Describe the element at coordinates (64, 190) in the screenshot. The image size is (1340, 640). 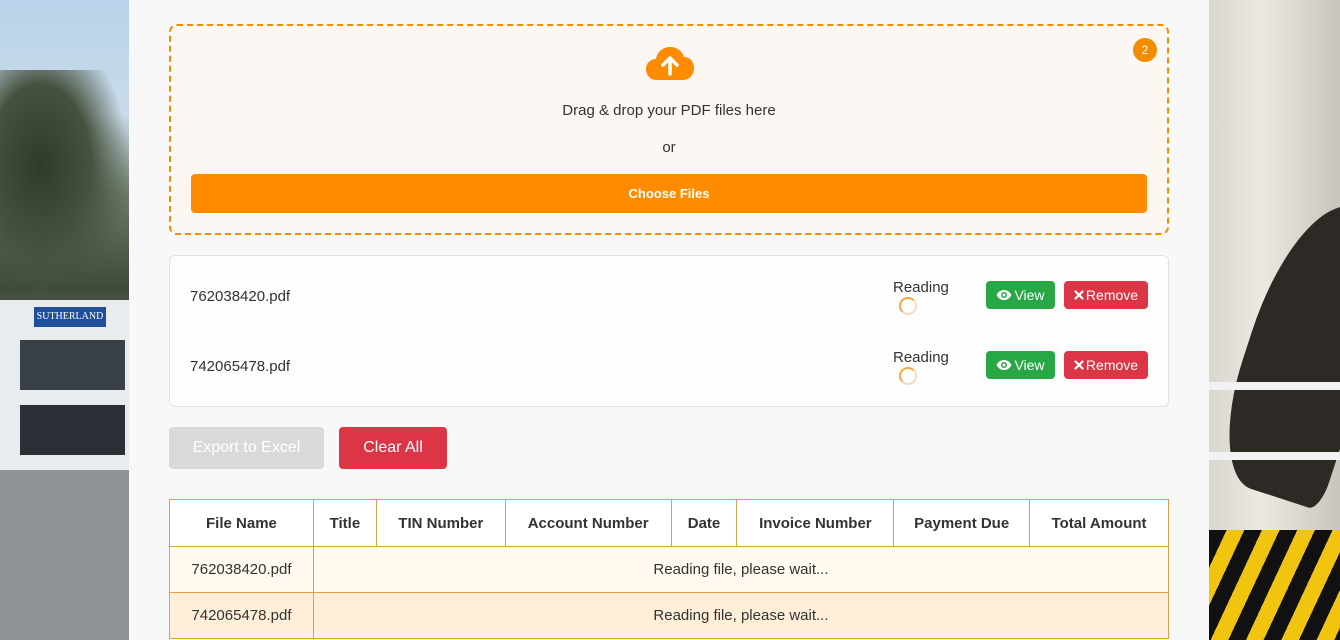
I see `background-tree` at that location.